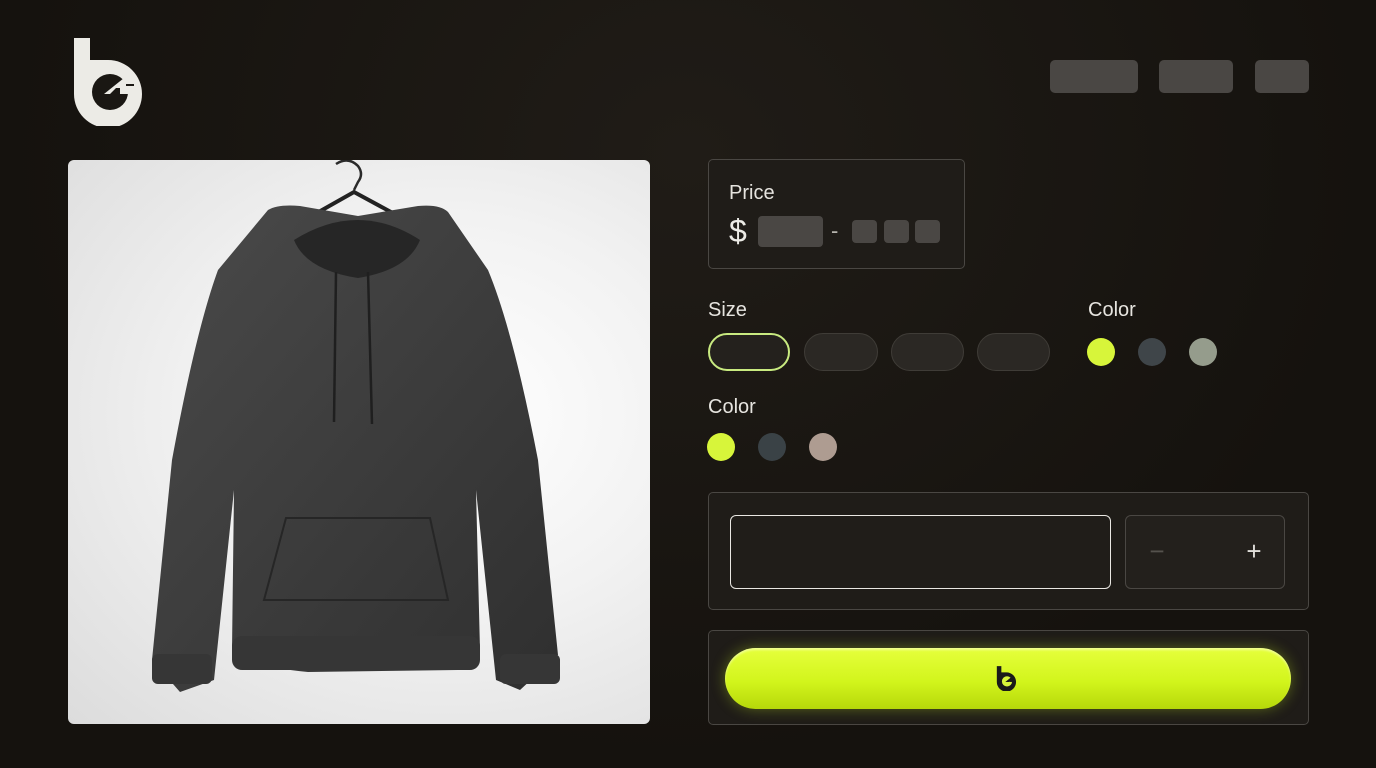  I want to click on price-label: Price, so click(752, 193).